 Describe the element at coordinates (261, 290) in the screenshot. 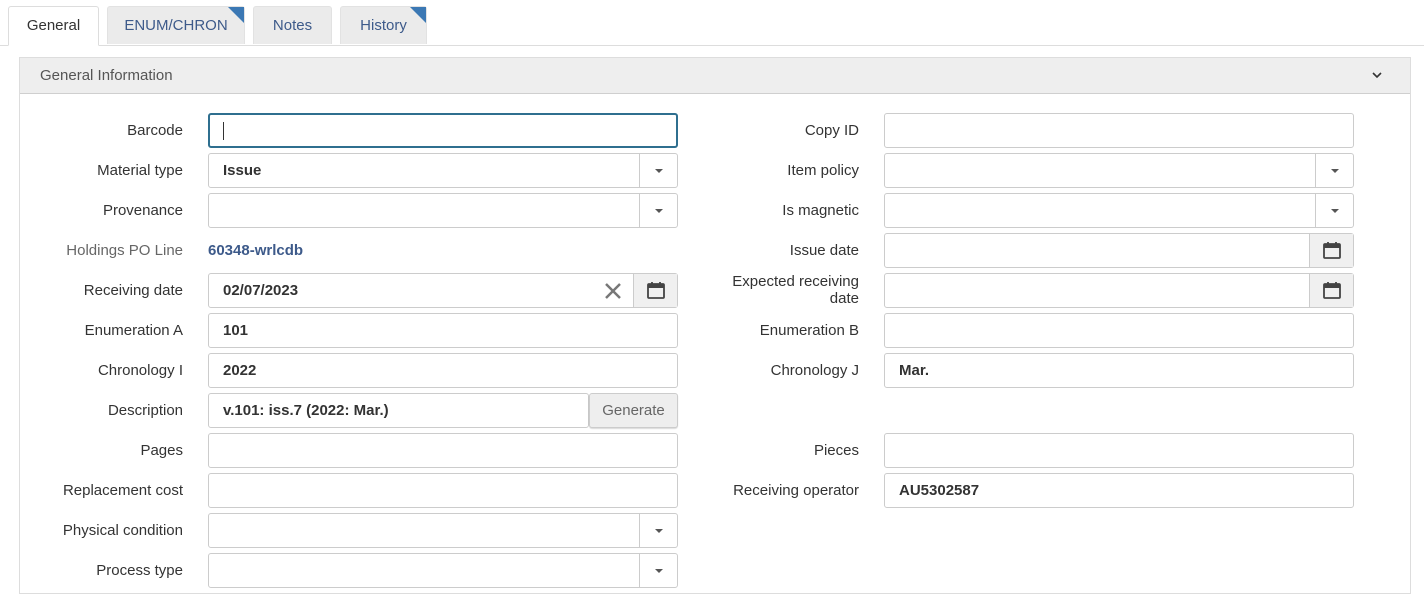

I see `receiving-date-value: 02/07/2023` at that location.